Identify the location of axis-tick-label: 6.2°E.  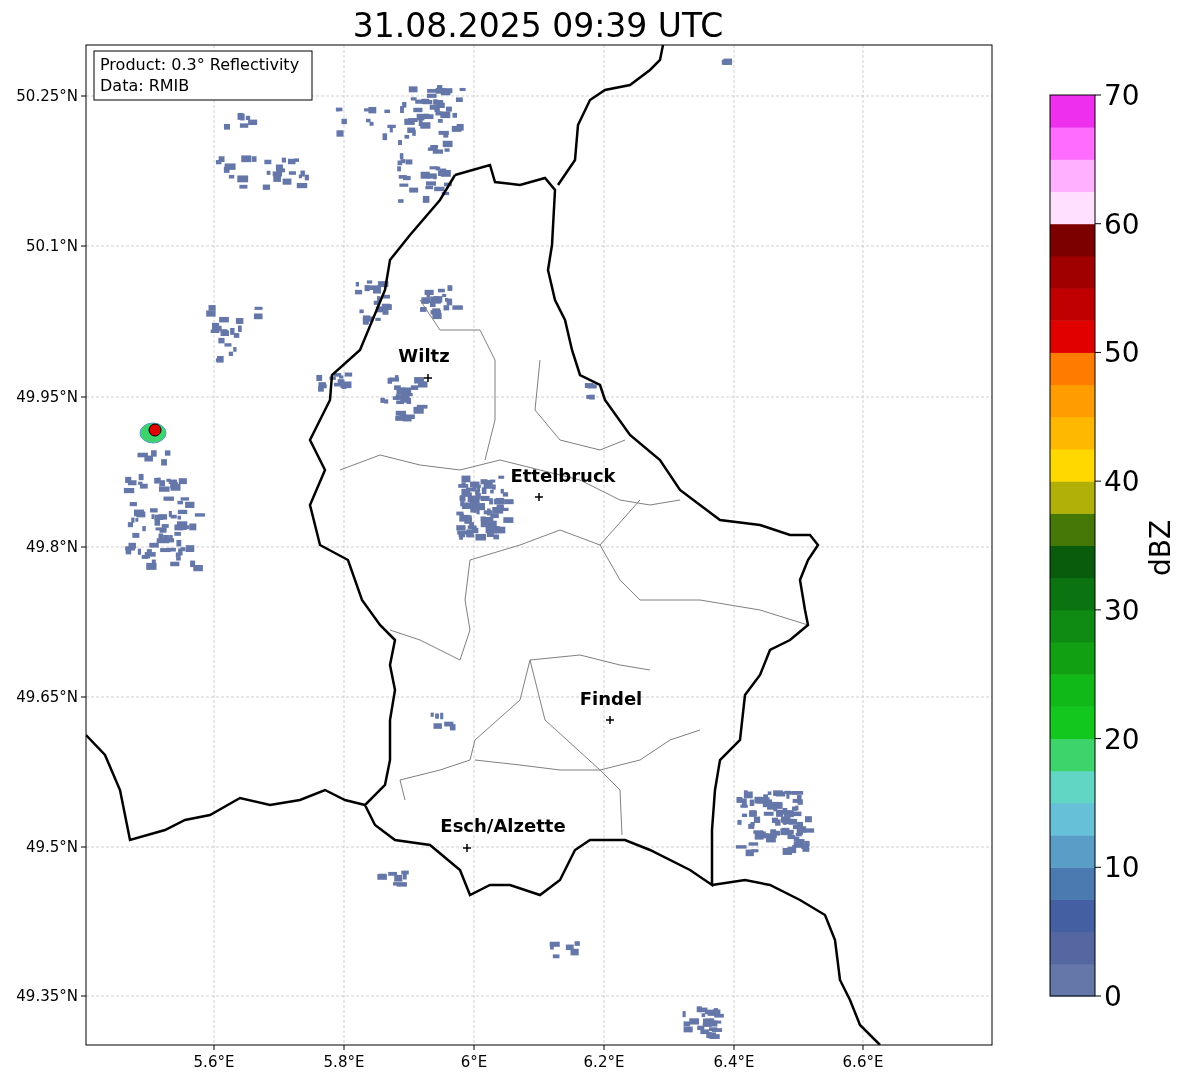
(604, 1062).